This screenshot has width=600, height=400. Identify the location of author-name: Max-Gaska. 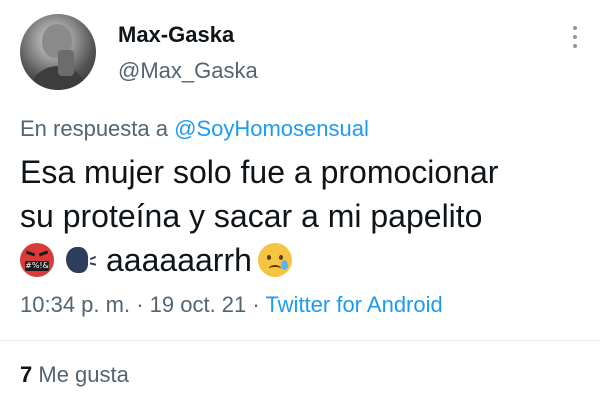
(176, 35).